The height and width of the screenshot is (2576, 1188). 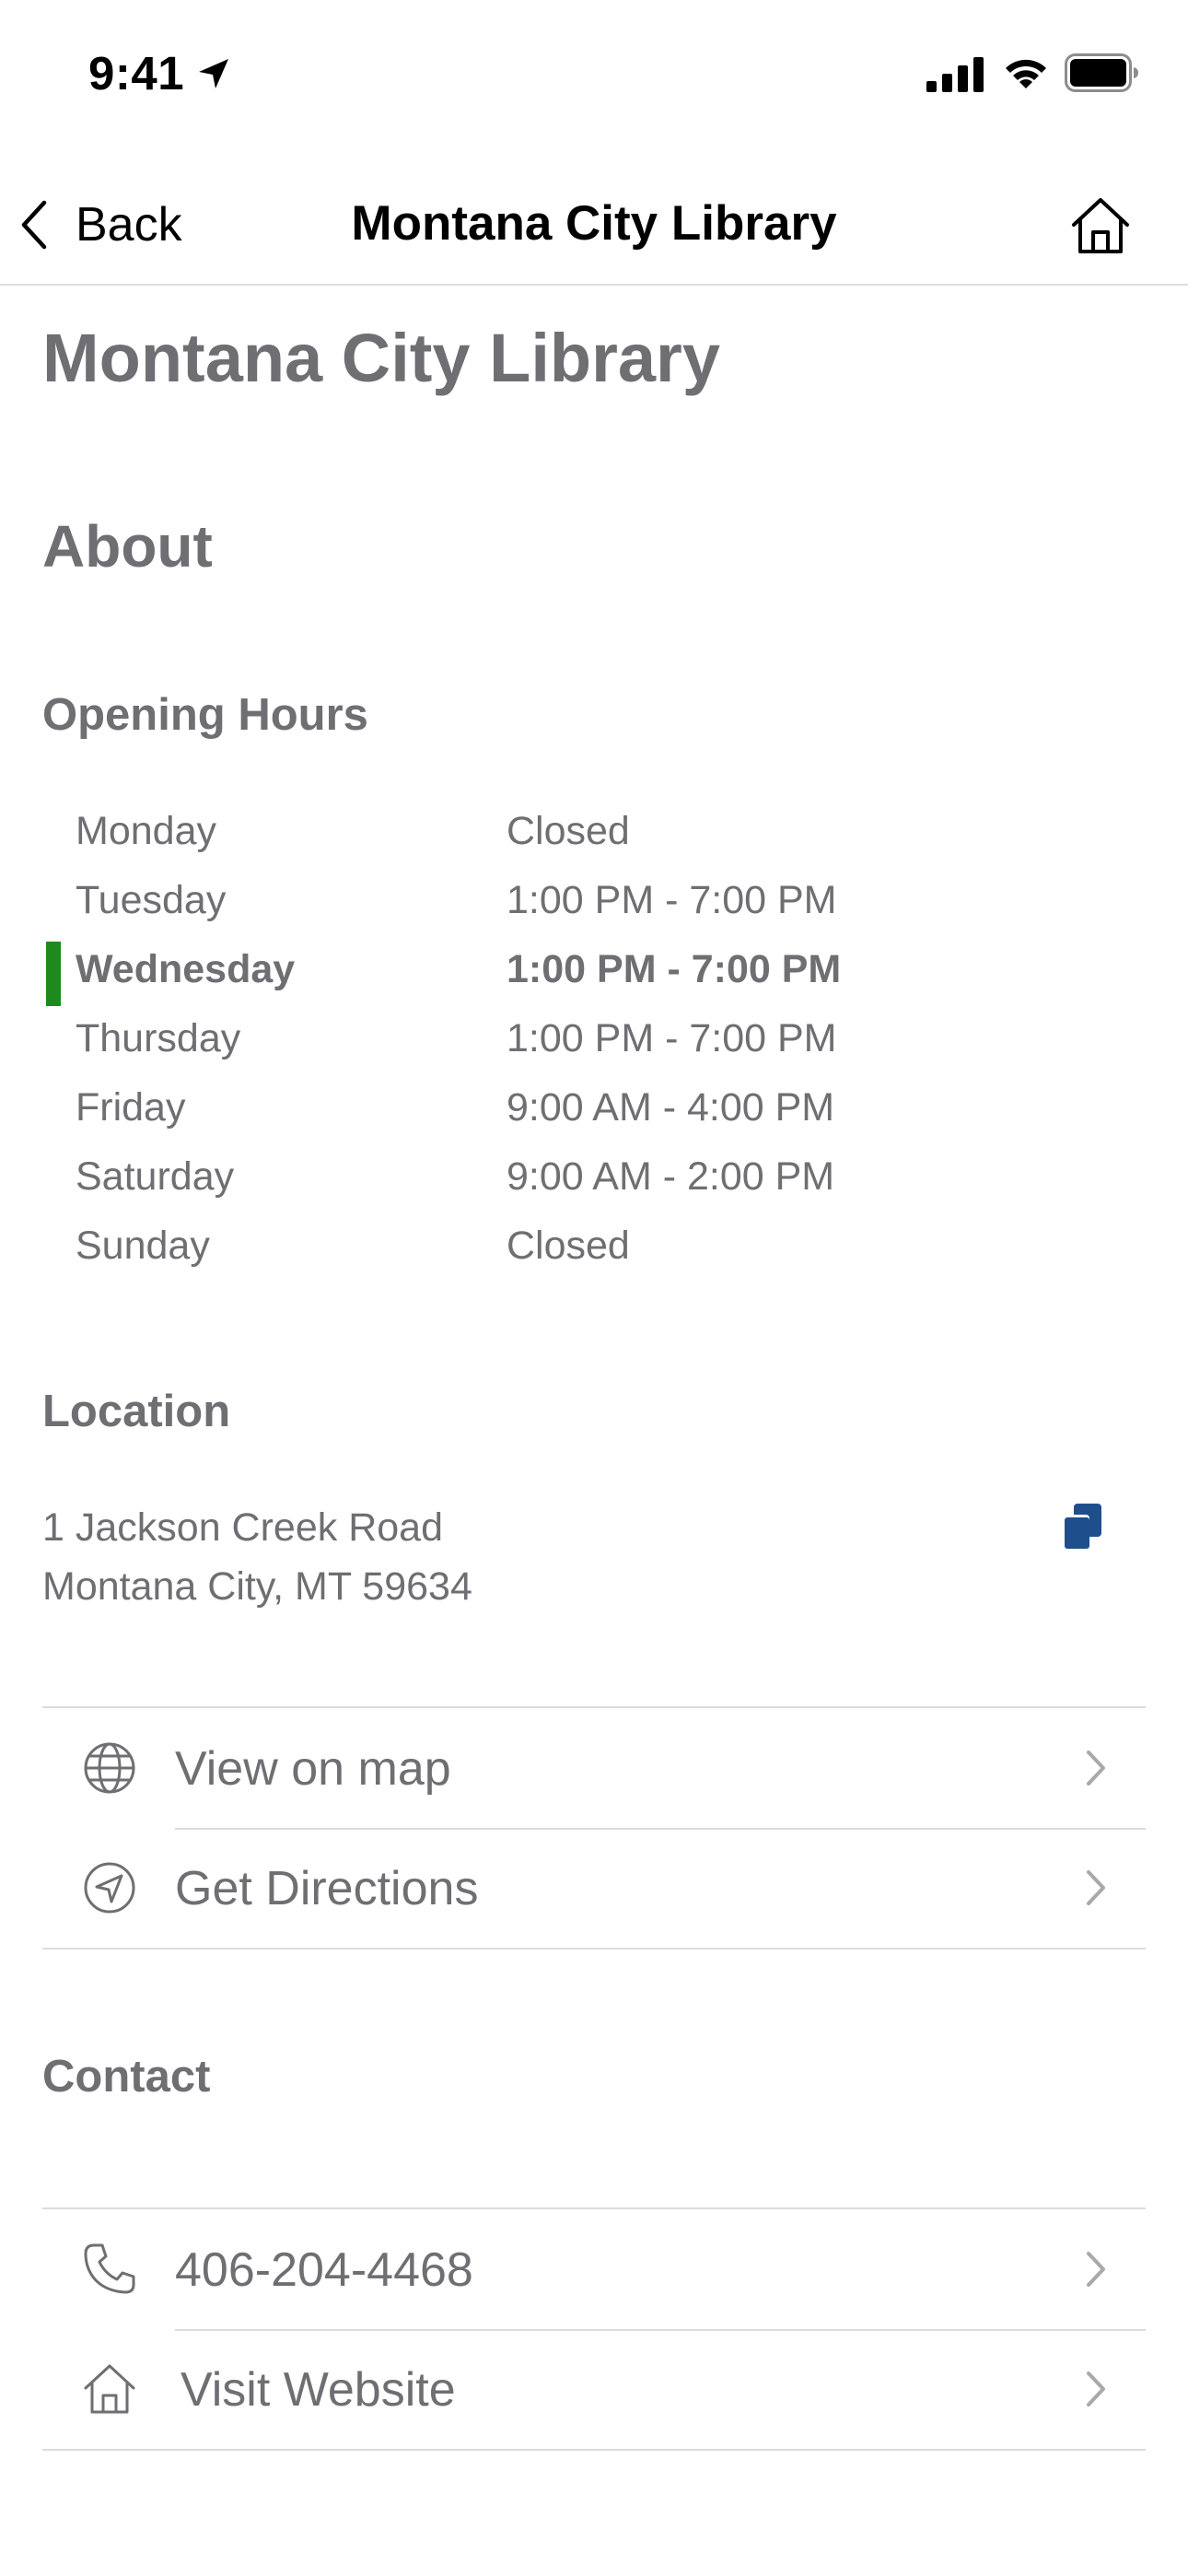 I want to click on today-marker, so click(x=53, y=974).